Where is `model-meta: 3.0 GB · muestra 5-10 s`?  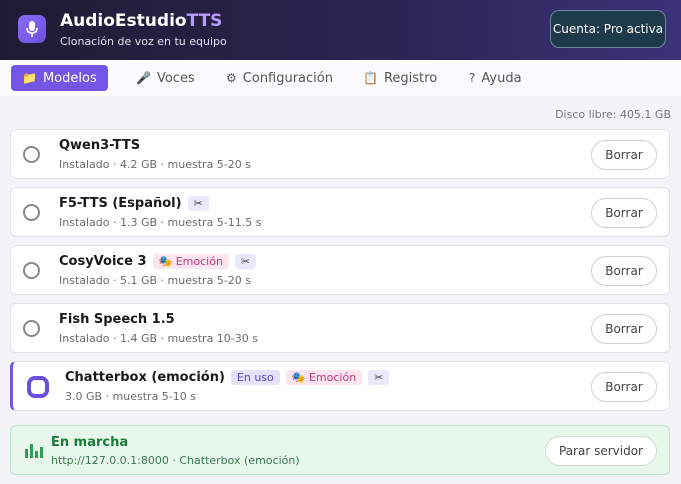 model-meta: 3.0 GB · muestra 5-10 s is located at coordinates (131, 396).